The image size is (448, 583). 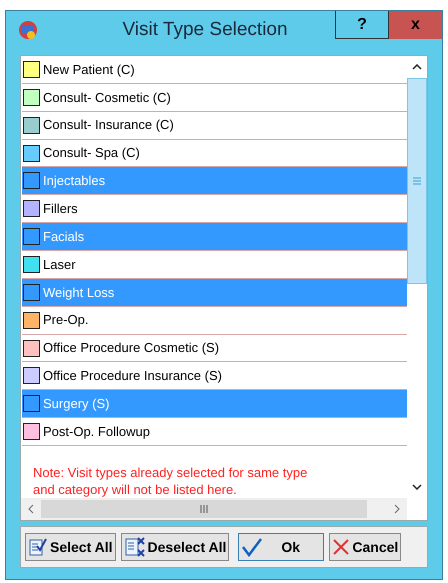 What do you see at coordinates (341, 547) in the screenshot?
I see `cross-icon` at bounding box center [341, 547].